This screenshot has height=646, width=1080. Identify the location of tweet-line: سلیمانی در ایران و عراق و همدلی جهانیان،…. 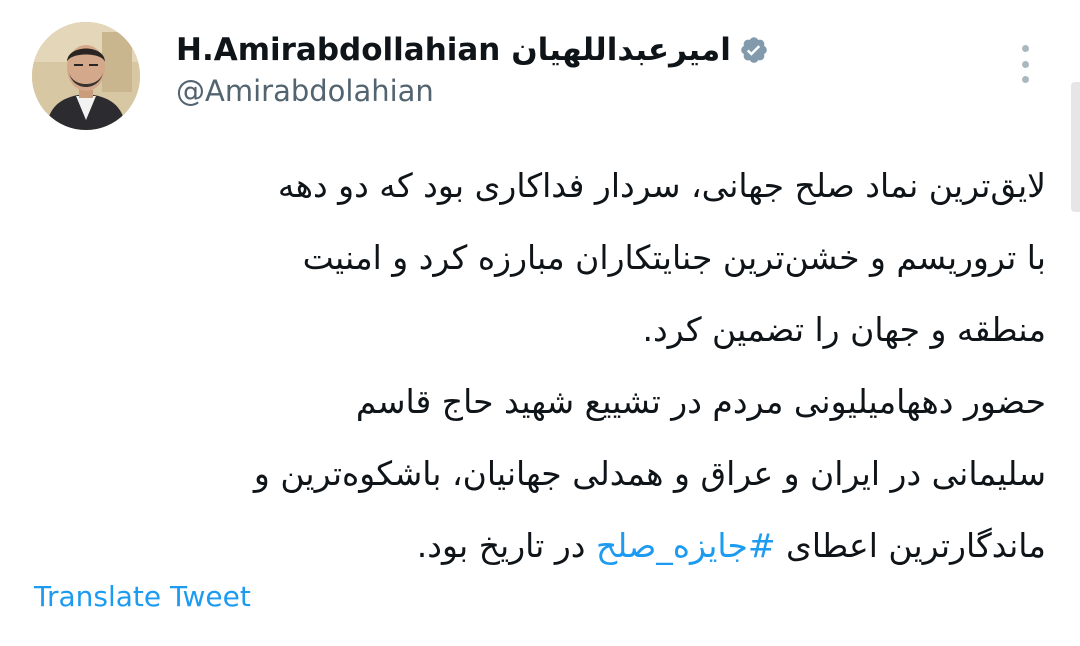
(649, 473).